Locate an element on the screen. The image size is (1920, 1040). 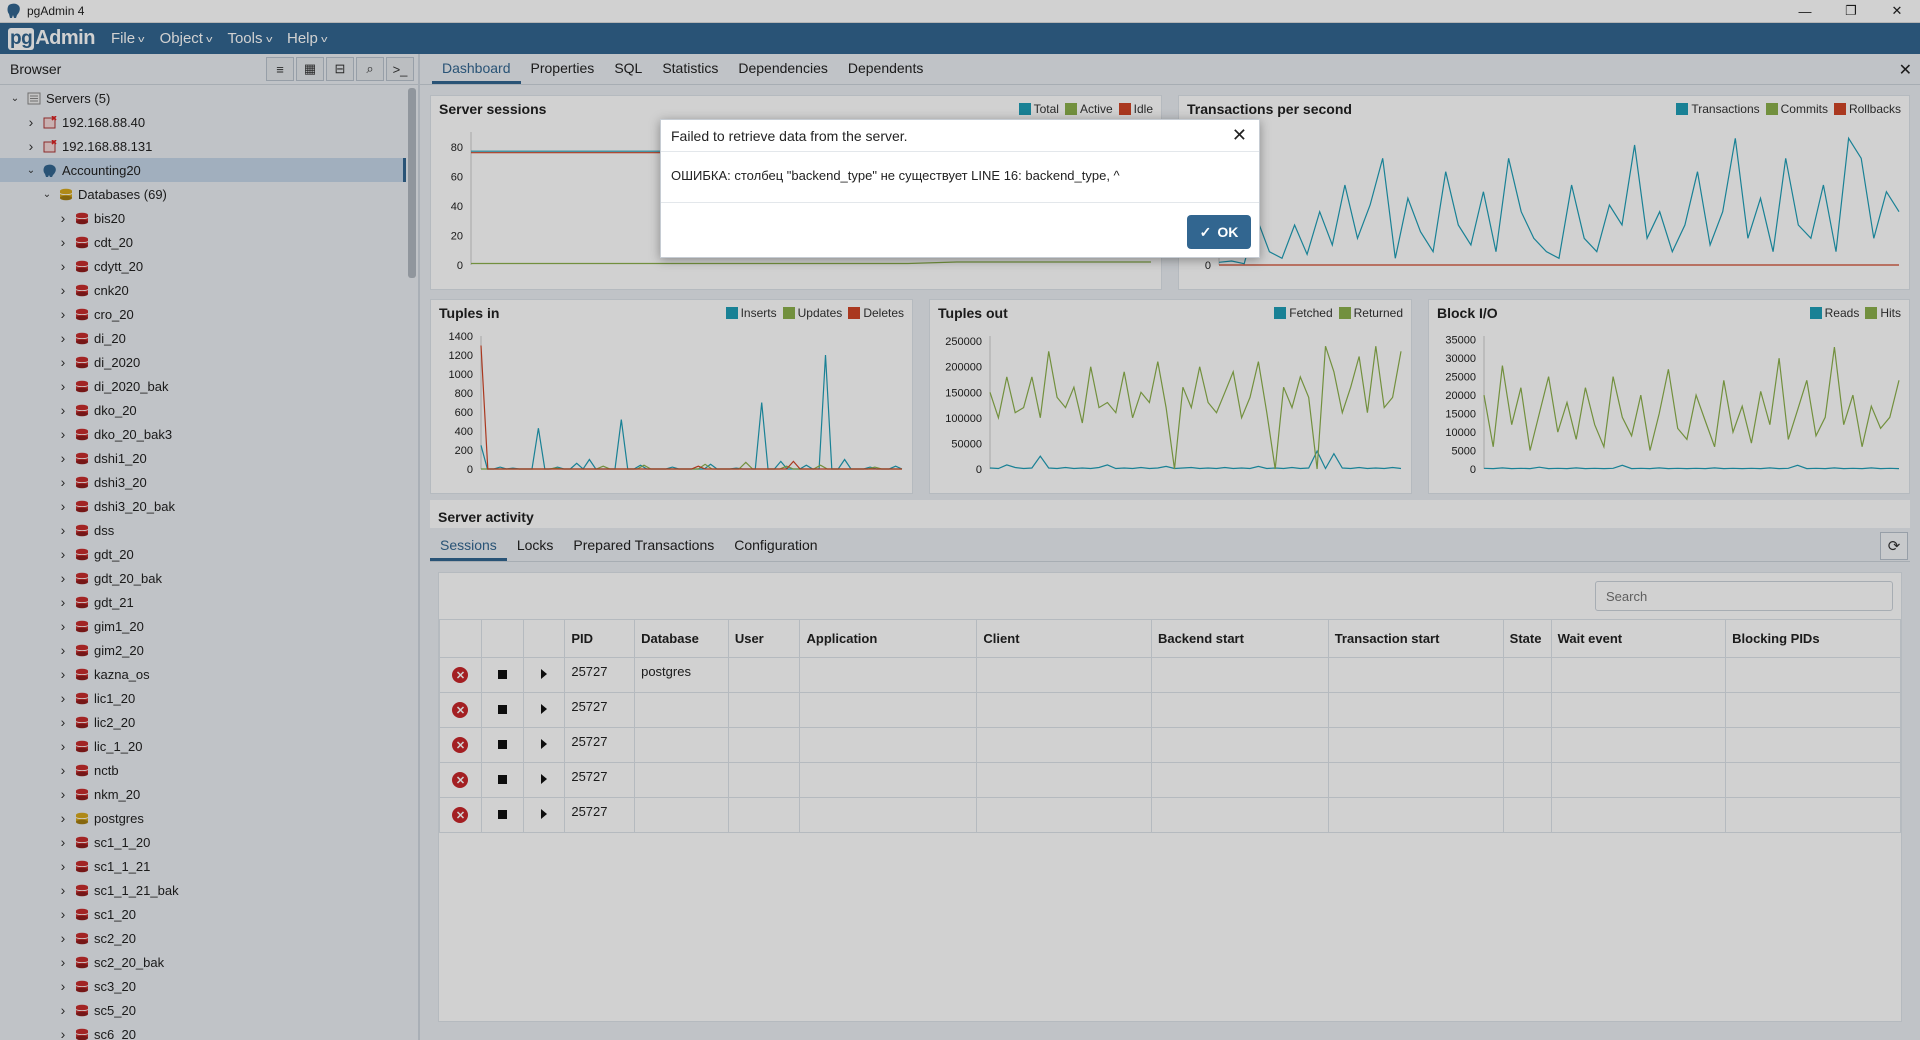
ok-button: ✓ OK is located at coordinates (1219, 232).